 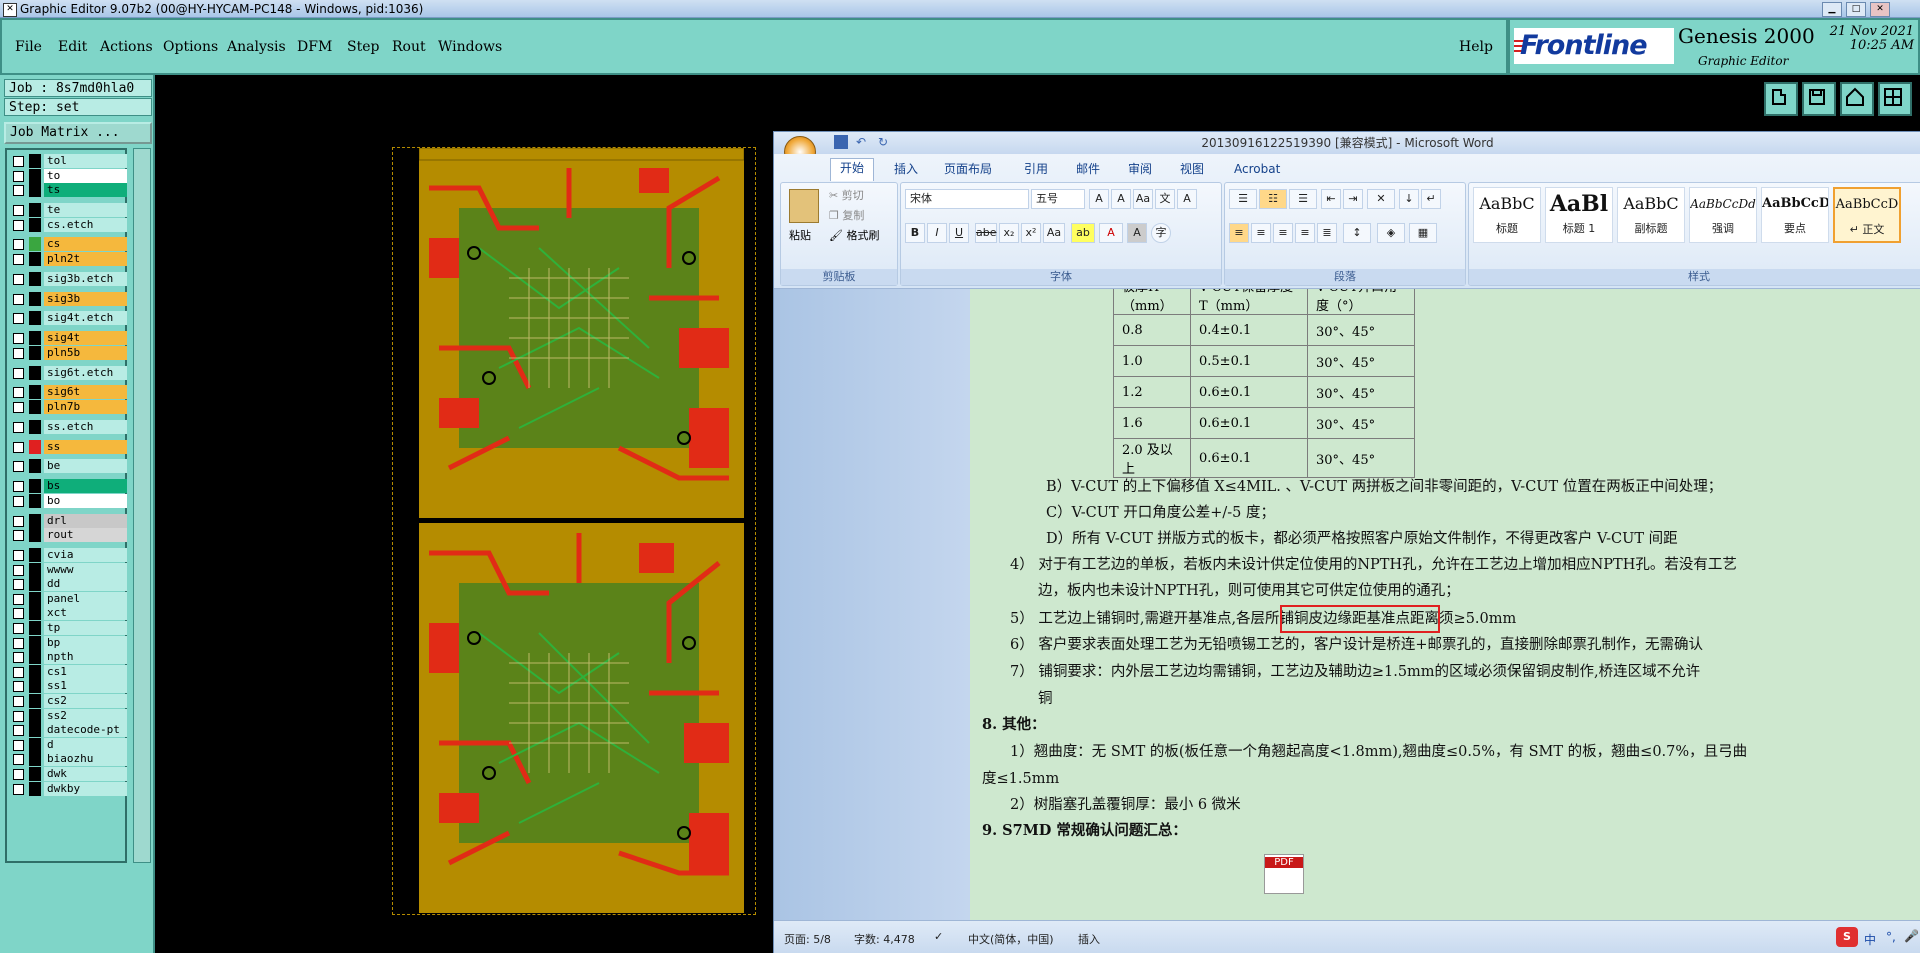 I want to click on ime-mic-icon: 🎤, so click(x=1911, y=936).